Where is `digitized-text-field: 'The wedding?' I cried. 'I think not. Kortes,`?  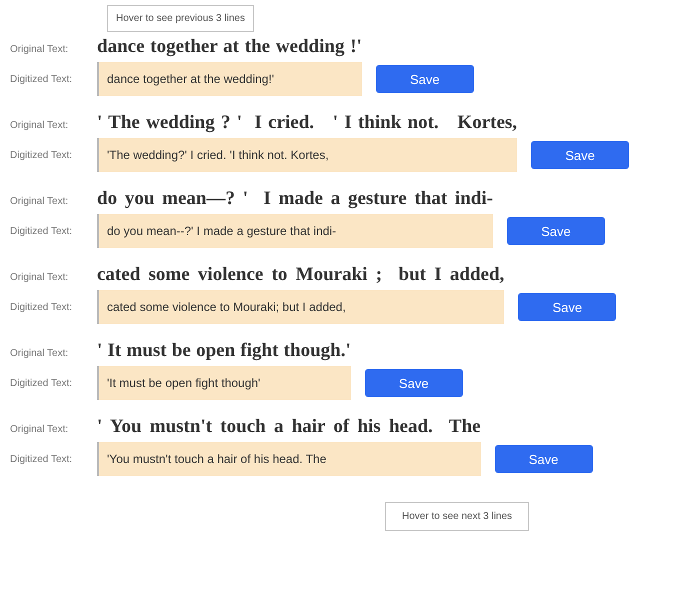
digitized-text-field: 'The wedding?' I cried. 'I think not. Kortes, is located at coordinates (307, 155).